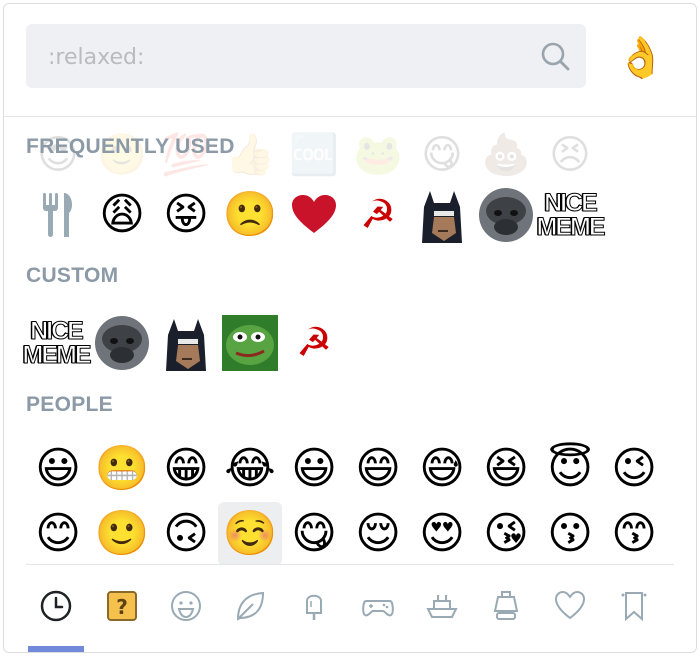 The image size is (700, 659). I want to click on emoji-sections-people-row2-0: 😊, so click(58, 533).